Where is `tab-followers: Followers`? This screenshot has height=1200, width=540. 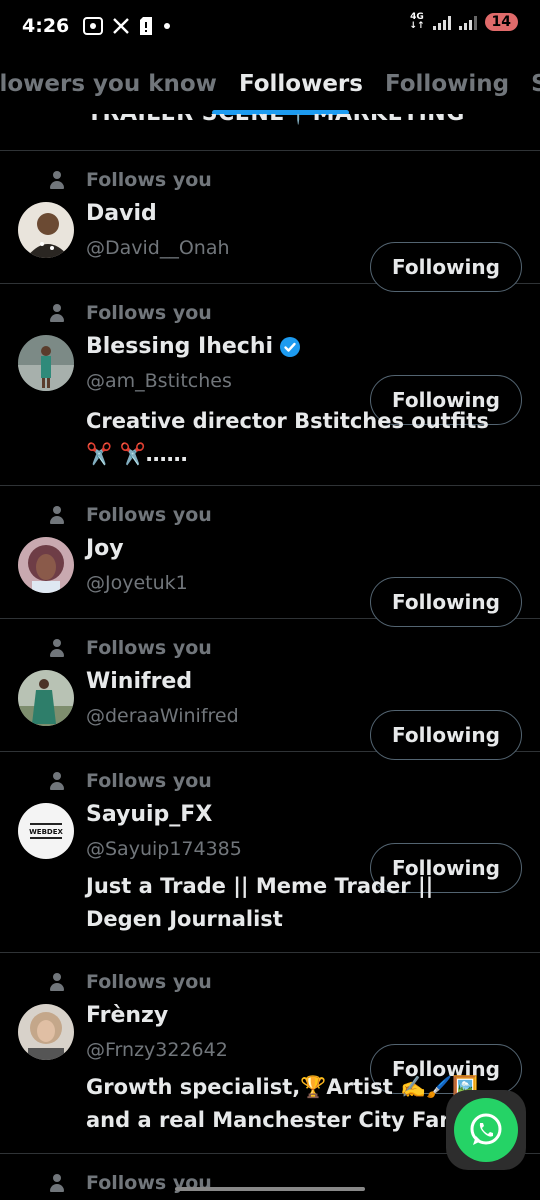 tab-followers: Followers is located at coordinates (301, 84).